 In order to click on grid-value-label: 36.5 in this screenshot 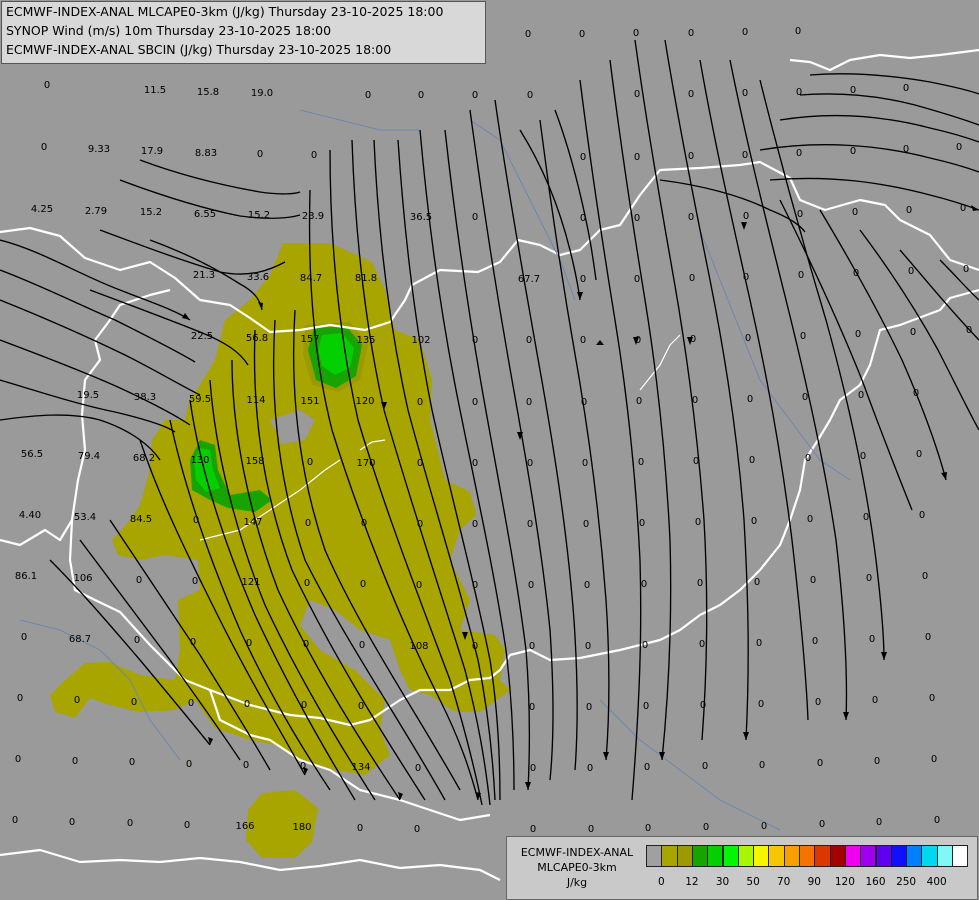, I will do `click(421, 217)`.